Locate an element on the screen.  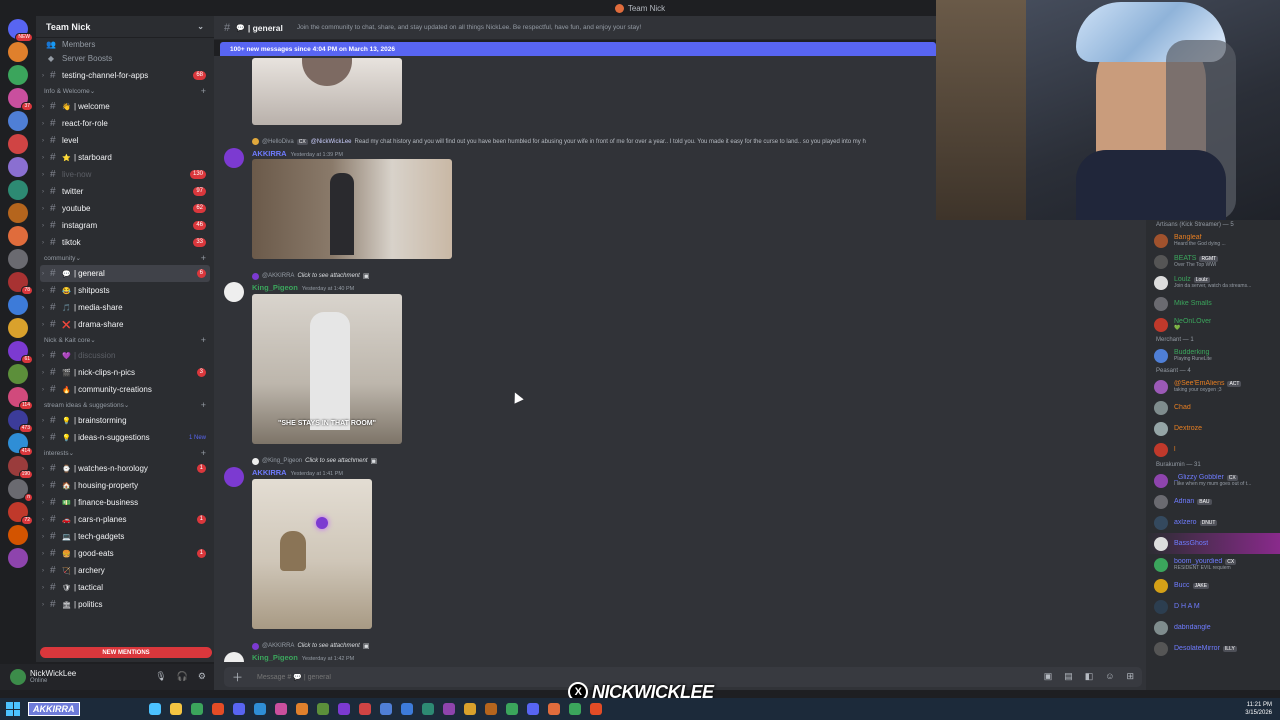
channel-drama-share: › # ❌ | drama-share is located at coordinates (125, 324).